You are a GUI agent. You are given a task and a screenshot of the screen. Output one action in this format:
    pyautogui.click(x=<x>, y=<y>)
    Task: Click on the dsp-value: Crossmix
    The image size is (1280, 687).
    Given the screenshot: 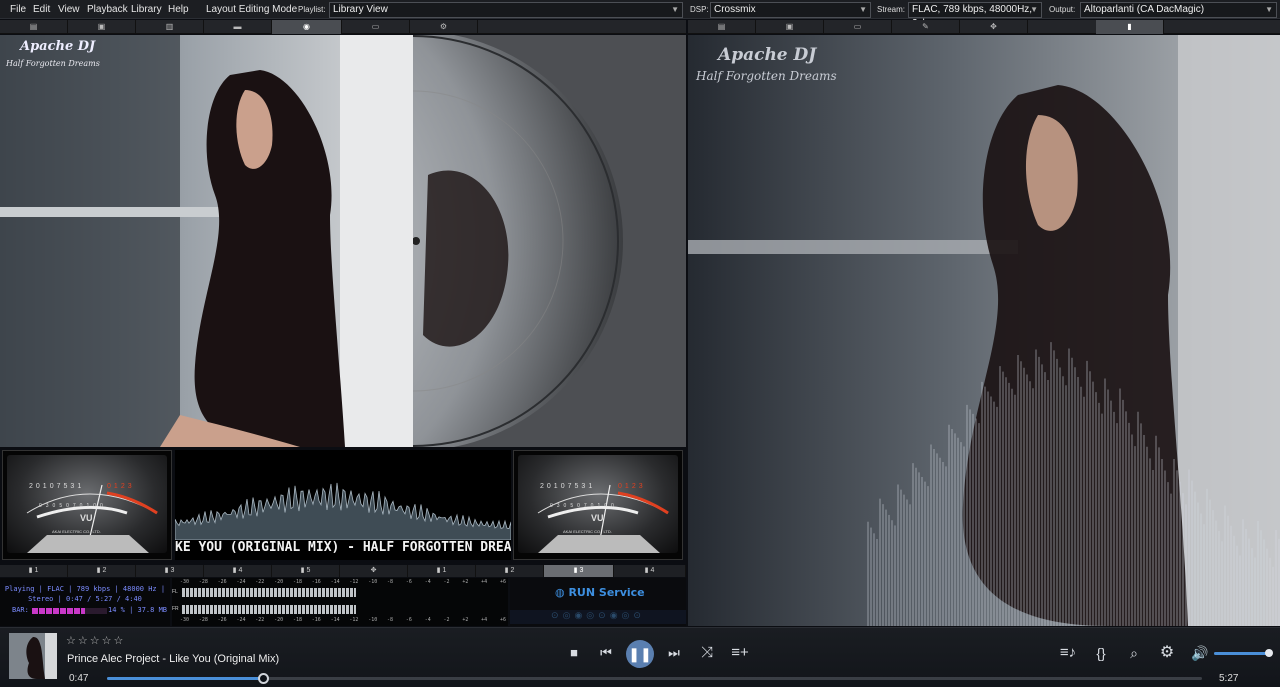 What is the action you would take?
    pyautogui.click(x=735, y=9)
    